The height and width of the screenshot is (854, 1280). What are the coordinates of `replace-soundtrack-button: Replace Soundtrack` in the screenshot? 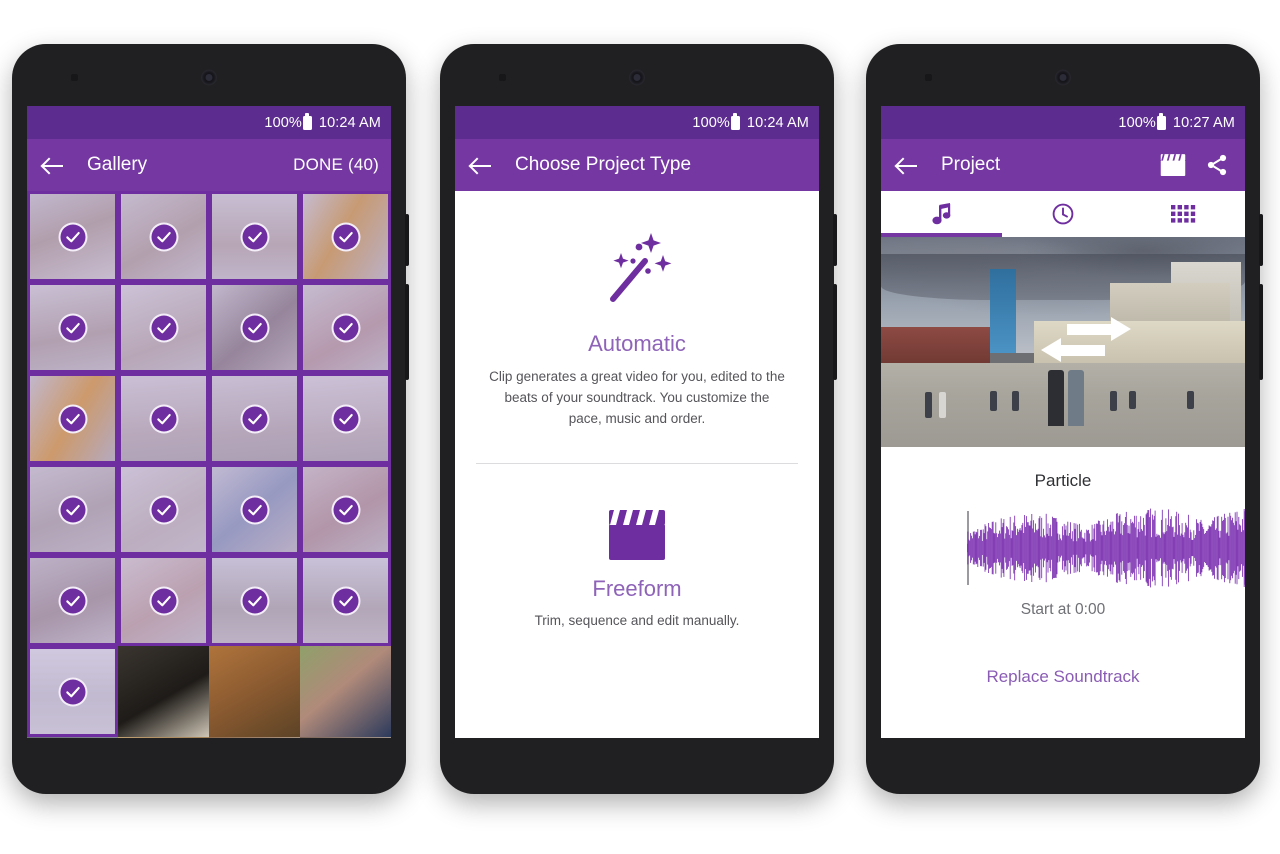 It's located at (1063, 677).